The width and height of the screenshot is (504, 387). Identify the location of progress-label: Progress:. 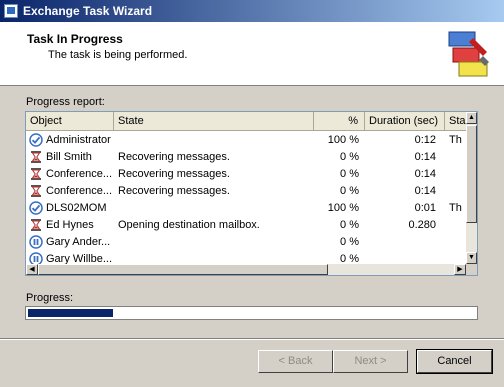
(50, 298).